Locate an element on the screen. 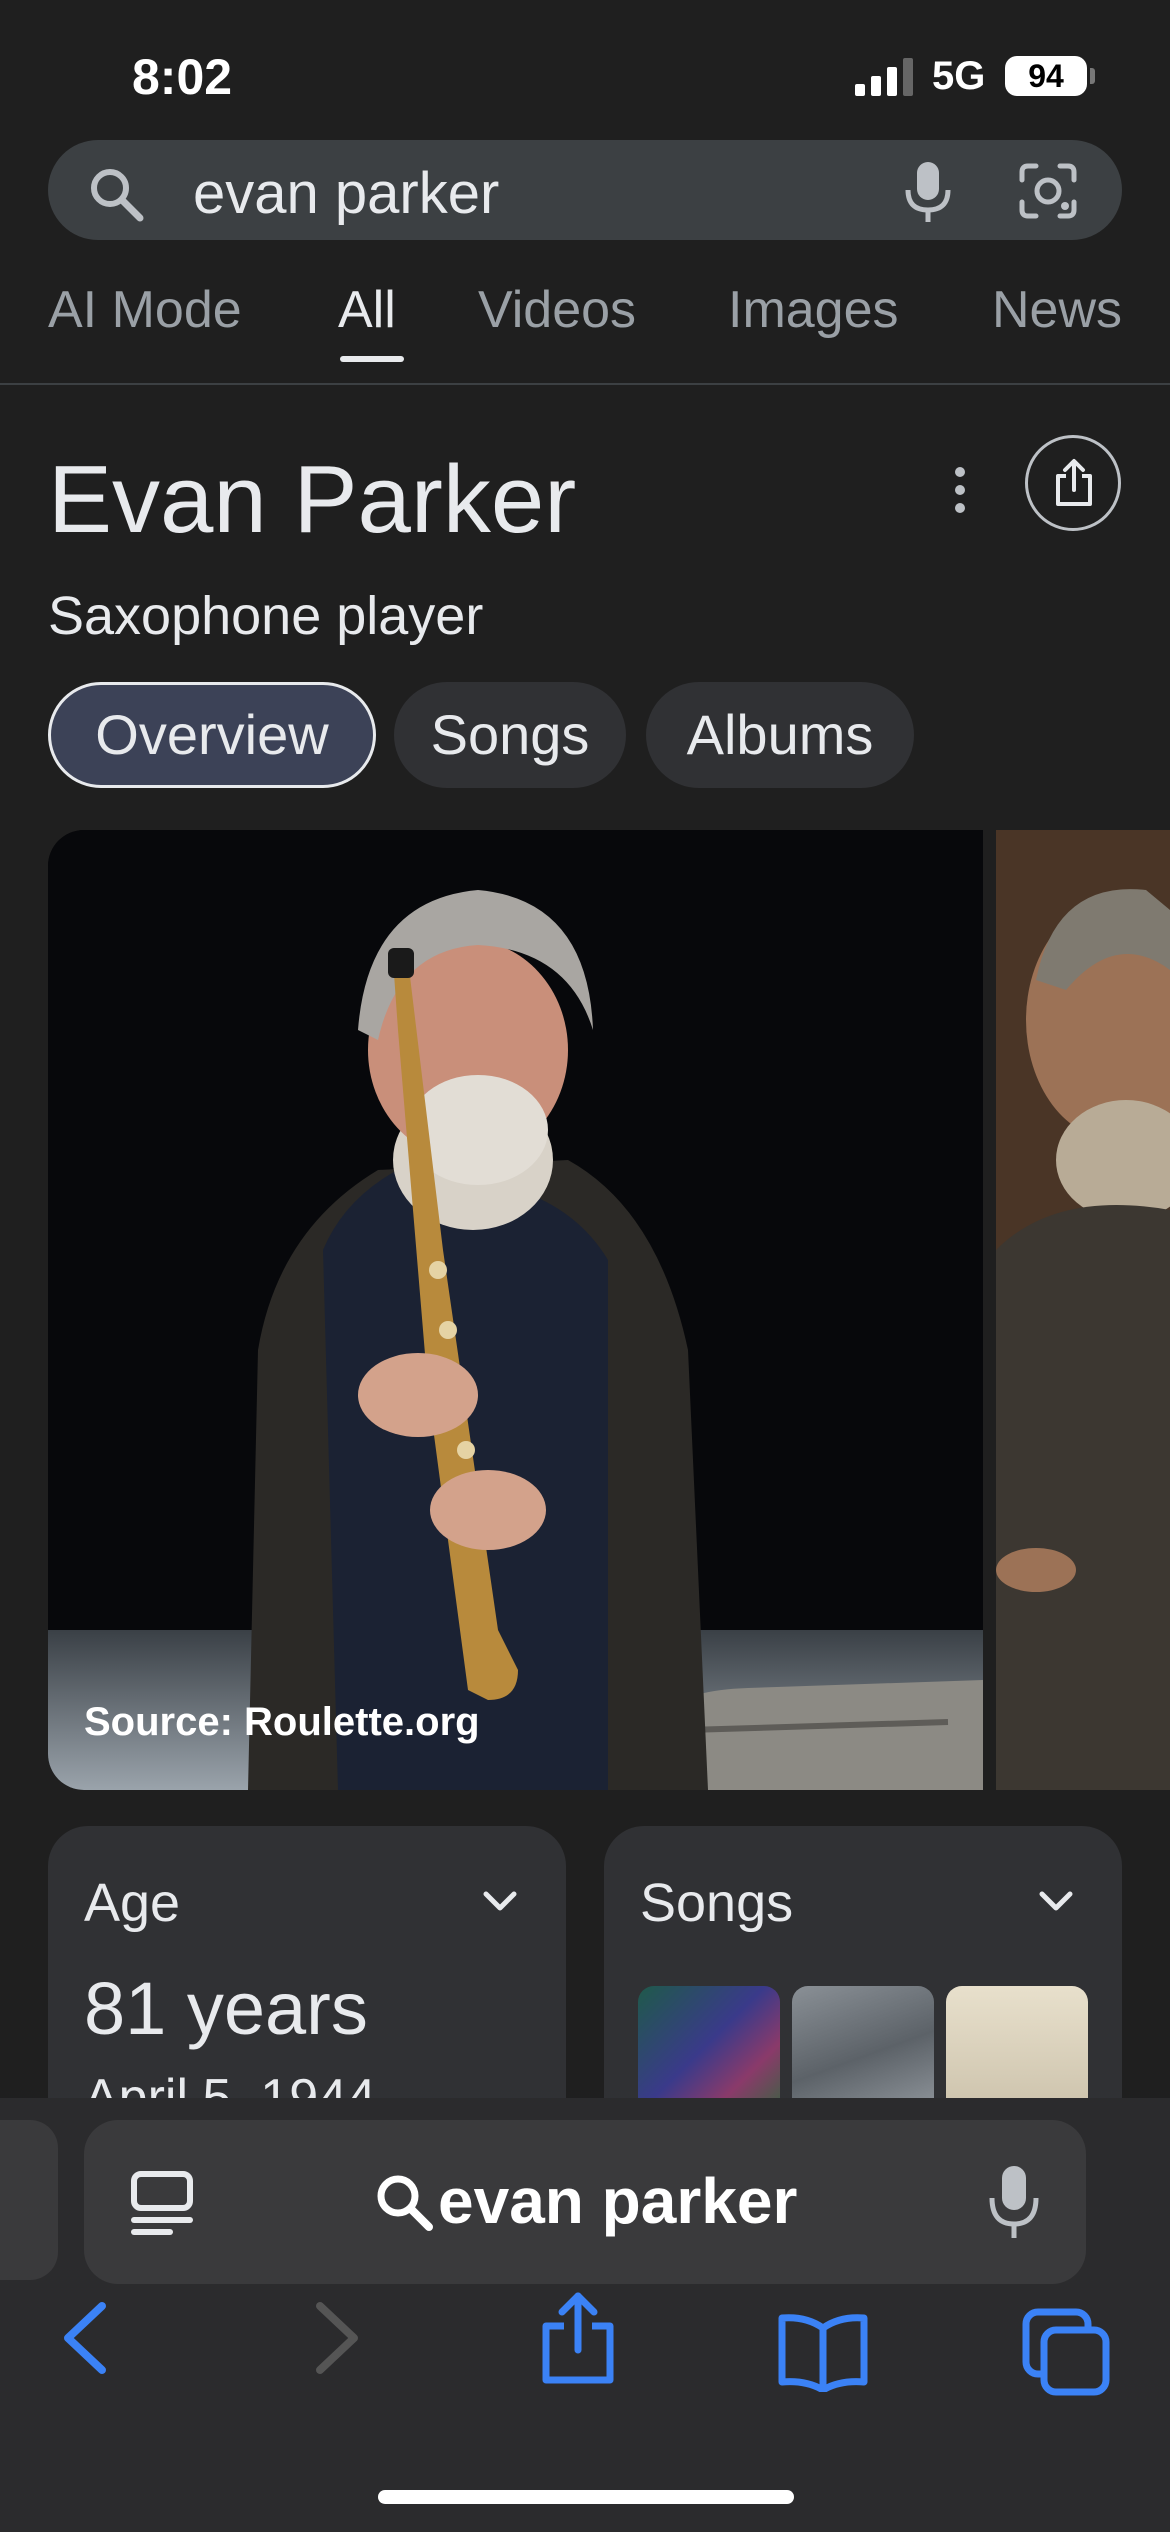 The height and width of the screenshot is (2532, 1170). search-bar: evan parker is located at coordinates (585, 190).